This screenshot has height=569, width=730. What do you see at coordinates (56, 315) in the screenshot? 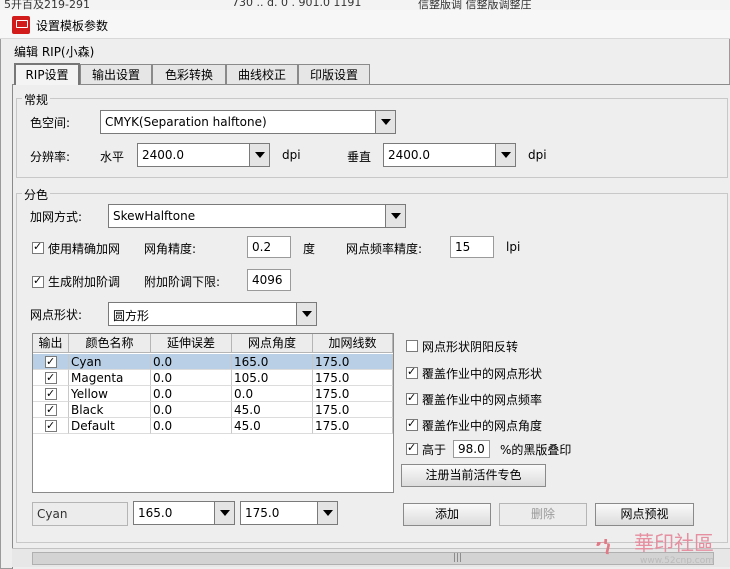
I see `dot-shape-label: 网点形状:` at bounding box center [56, 315].